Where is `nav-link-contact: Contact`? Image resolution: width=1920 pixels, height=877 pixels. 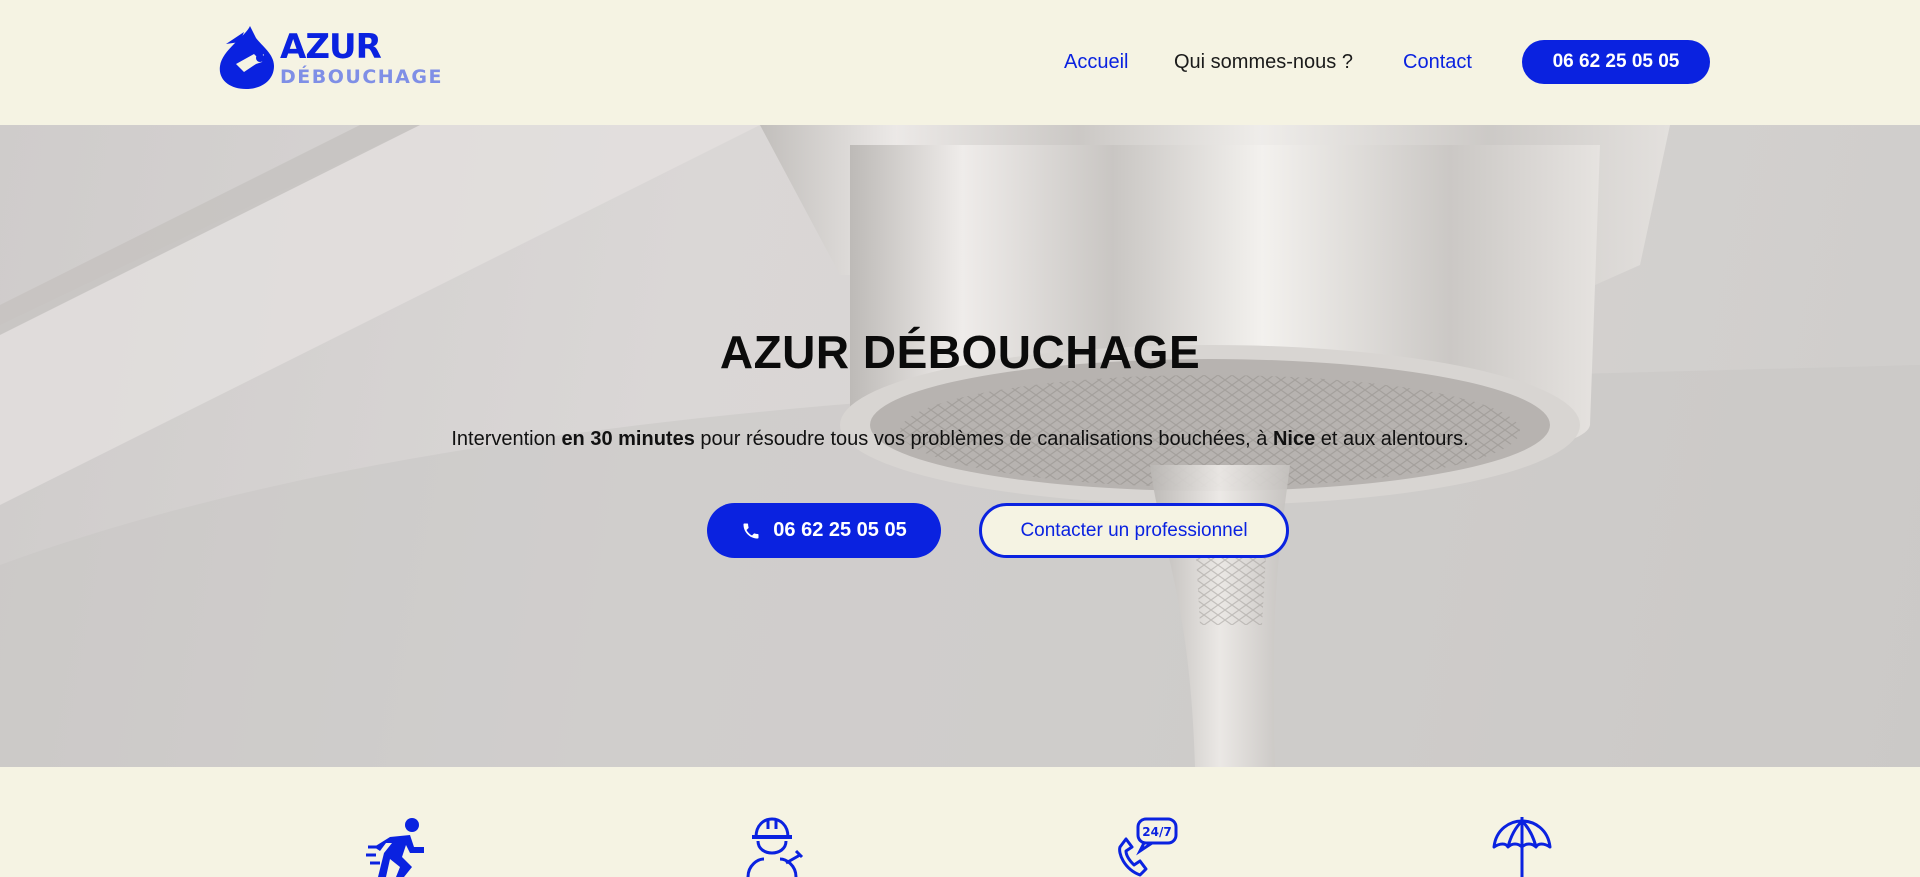 nav-link-contact: Contact is located at coordinates (1437, 62).